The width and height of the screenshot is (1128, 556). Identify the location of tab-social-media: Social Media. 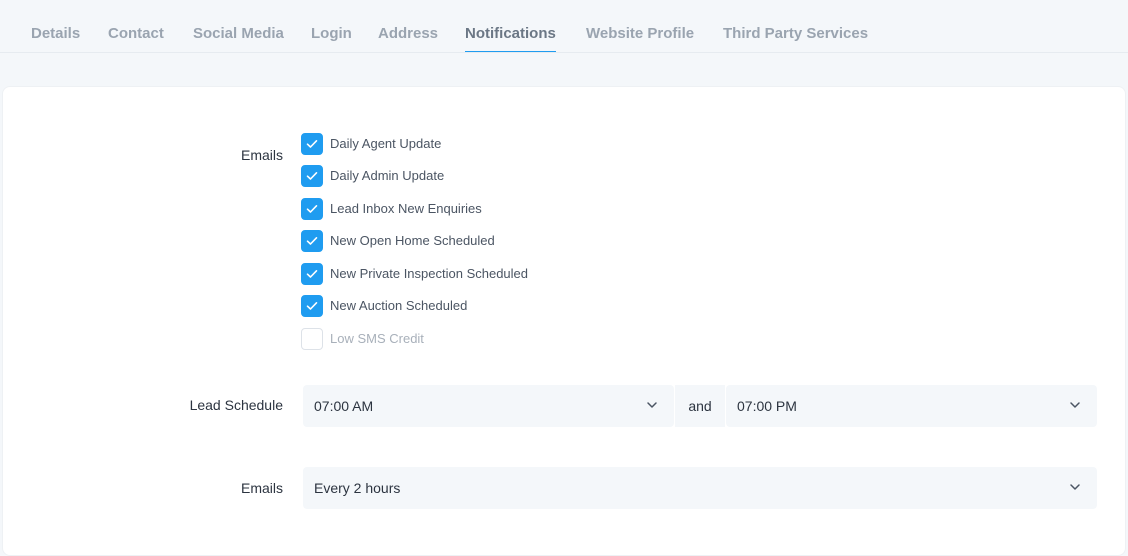
(238, 38).